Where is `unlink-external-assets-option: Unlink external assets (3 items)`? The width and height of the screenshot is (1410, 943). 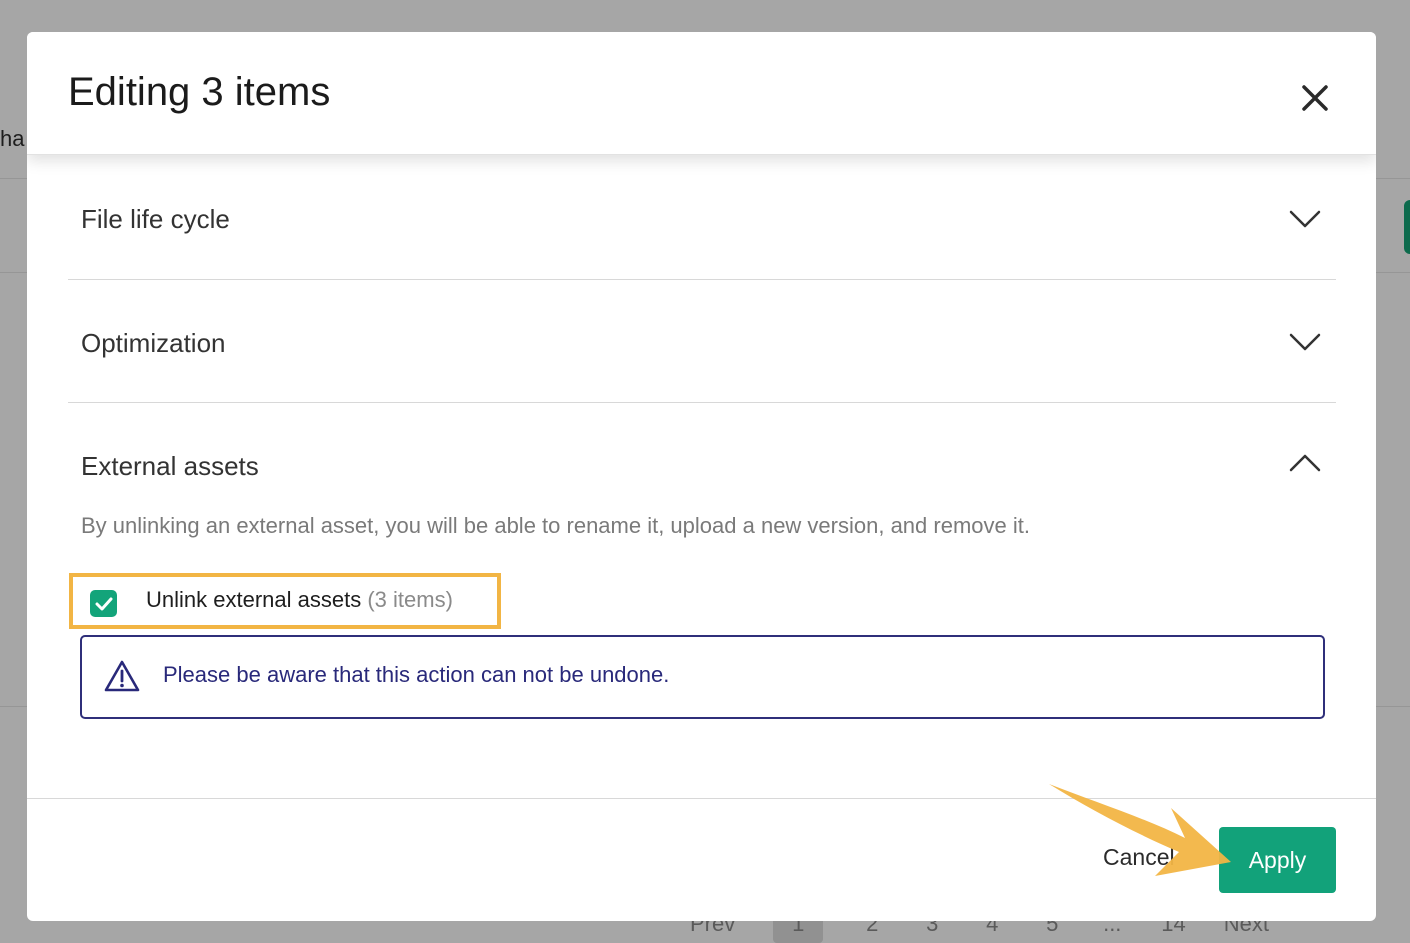
unlink-external-assets-option: Unlink external assets (3 items) is located at coordinates (285, 601).